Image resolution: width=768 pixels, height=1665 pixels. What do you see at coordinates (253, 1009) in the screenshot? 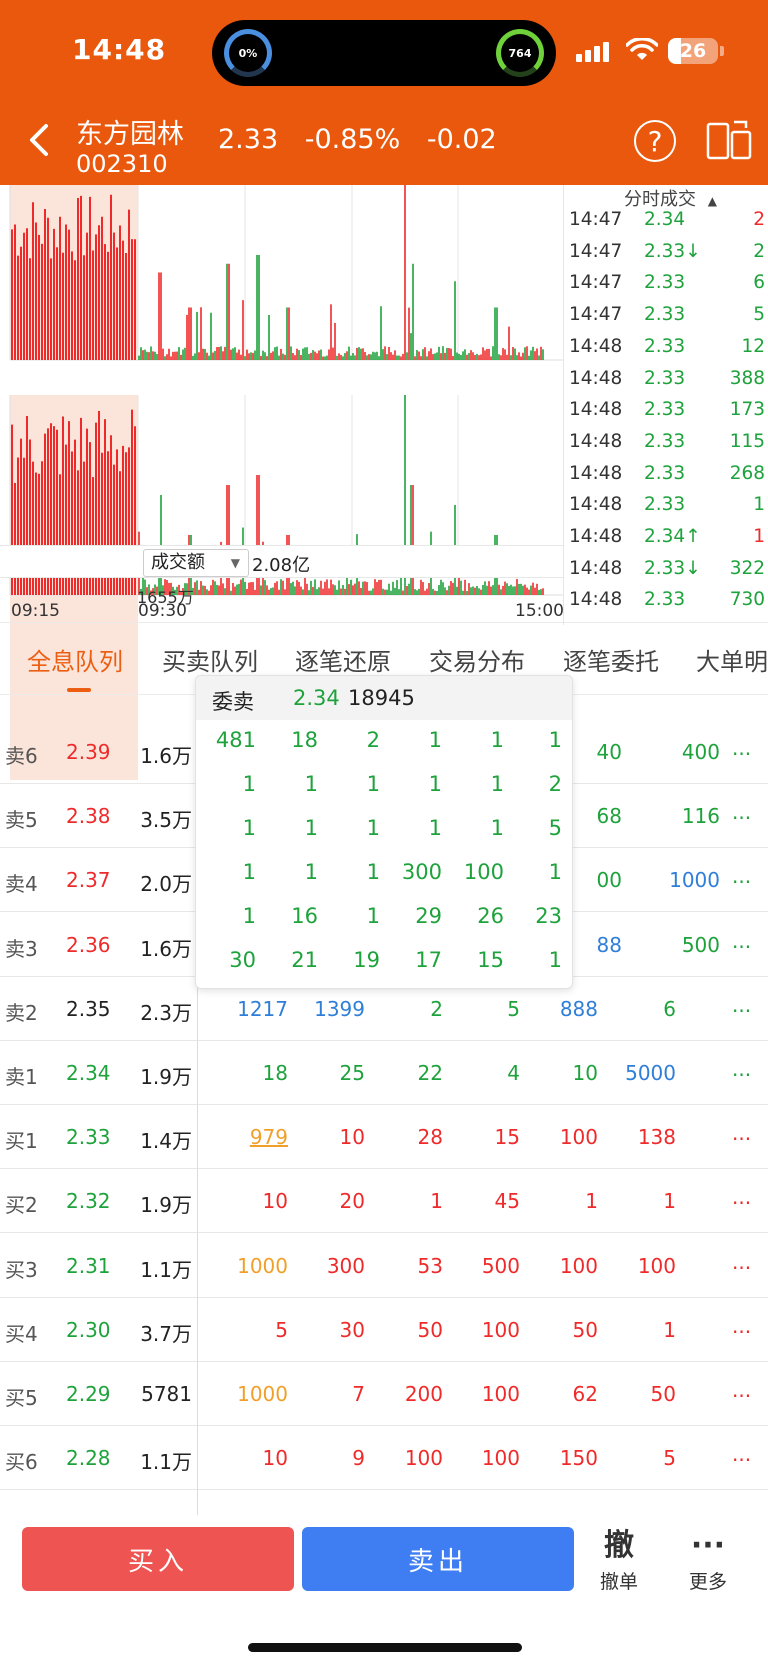
I see `queue-order: 1217` at bounding box center [253, 1009].